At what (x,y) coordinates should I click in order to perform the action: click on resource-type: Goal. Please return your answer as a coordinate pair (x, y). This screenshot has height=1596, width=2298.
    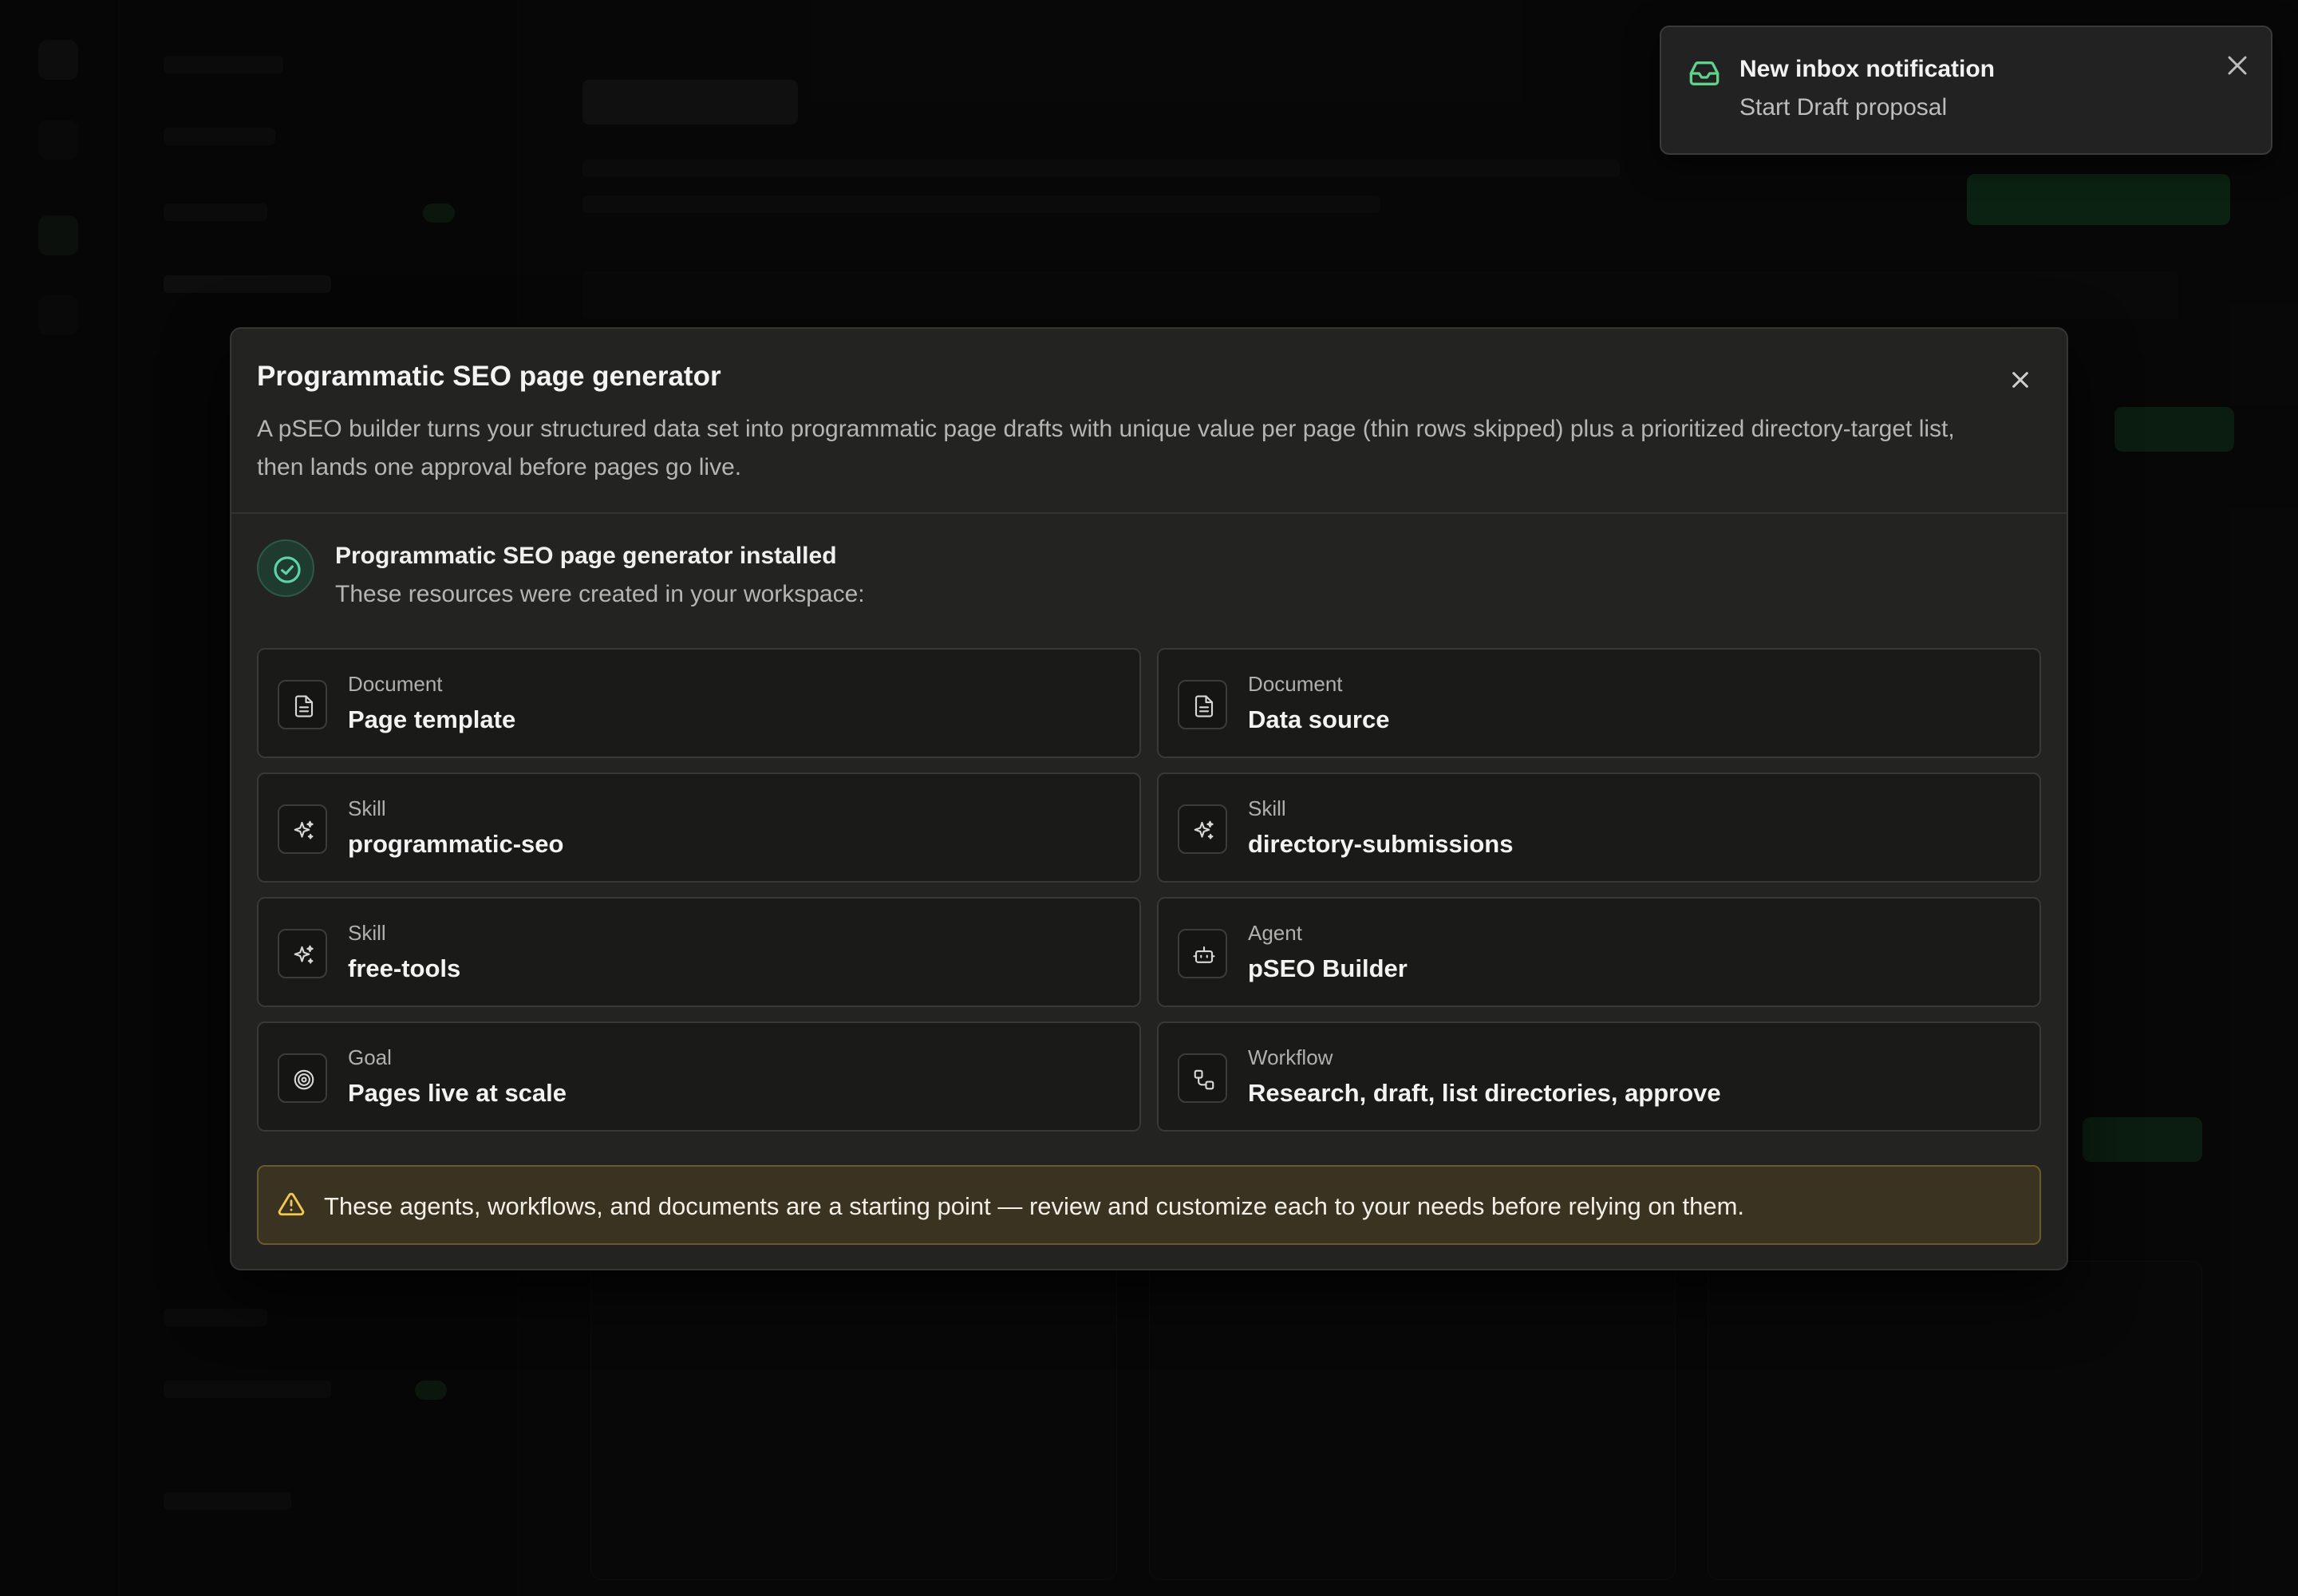
    Looking at the image, I should click on (370, 1057).